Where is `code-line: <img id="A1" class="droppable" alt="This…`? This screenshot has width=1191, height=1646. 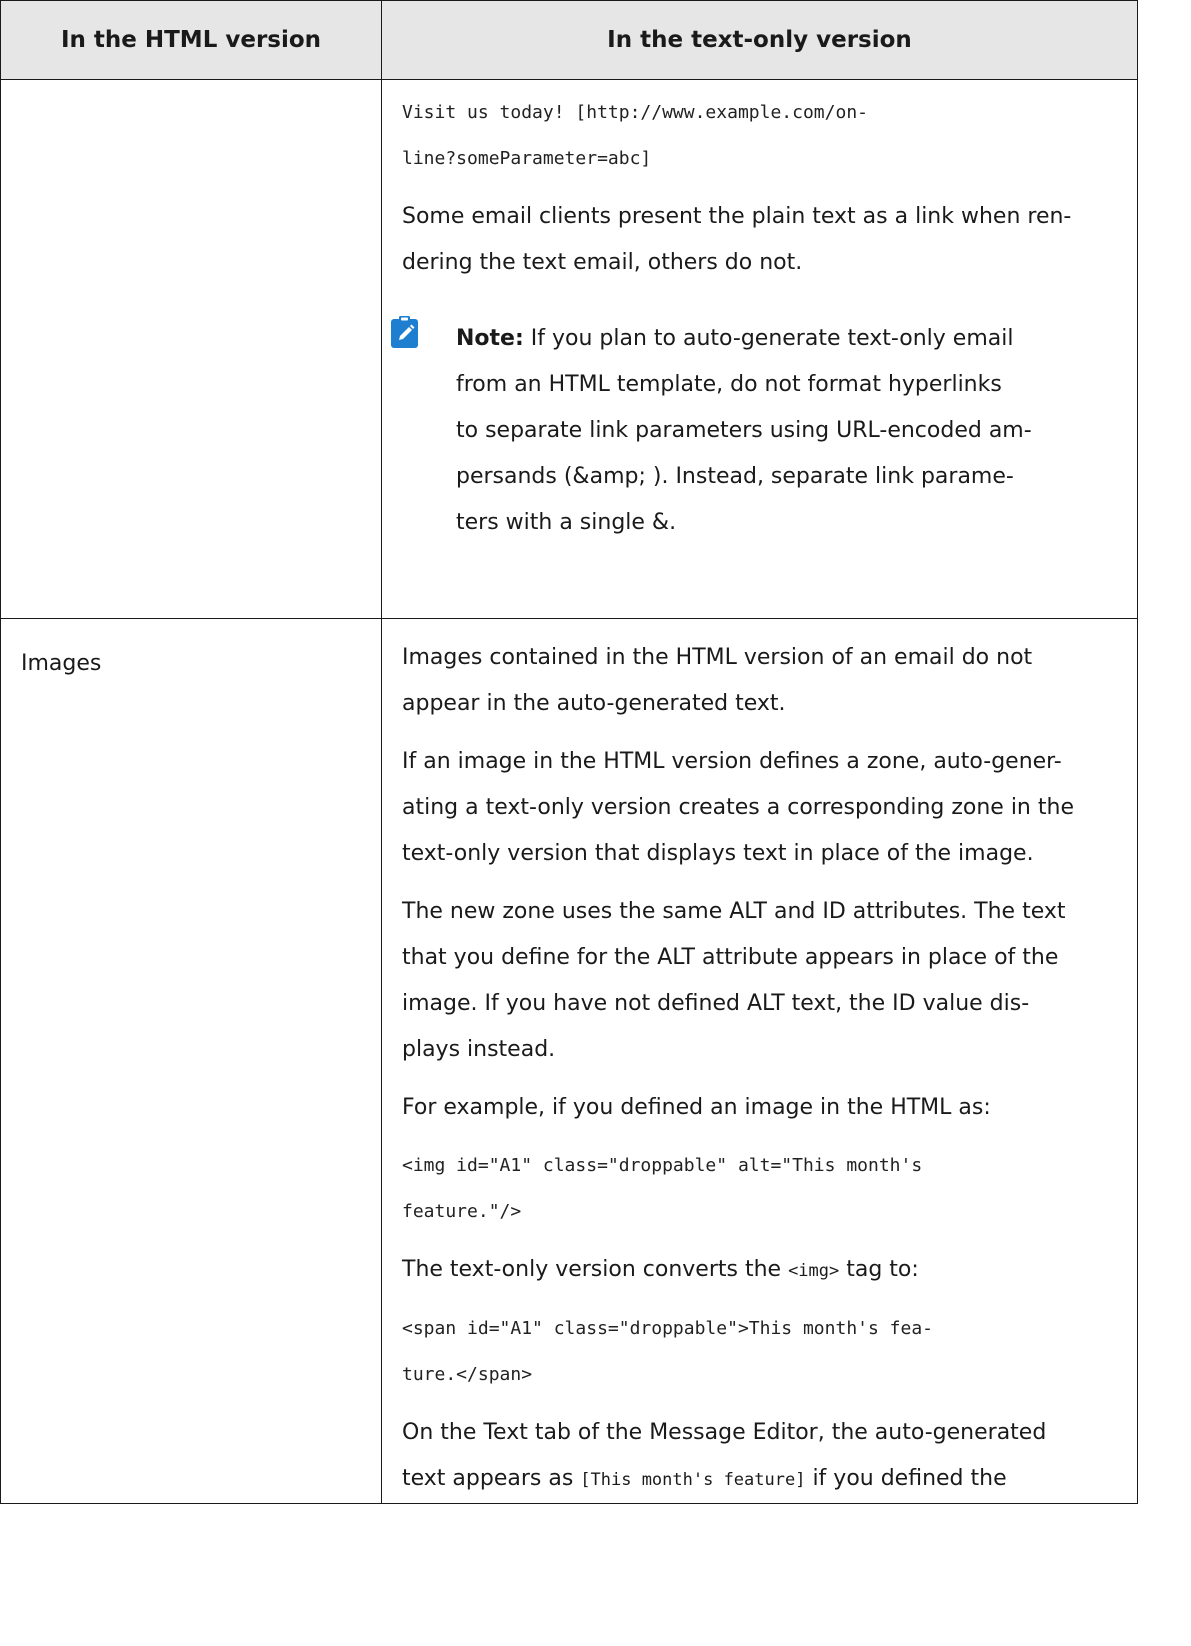 code-line: <img id="A1" class="droppable" alt="This… is located at coordinates (662, 1165).